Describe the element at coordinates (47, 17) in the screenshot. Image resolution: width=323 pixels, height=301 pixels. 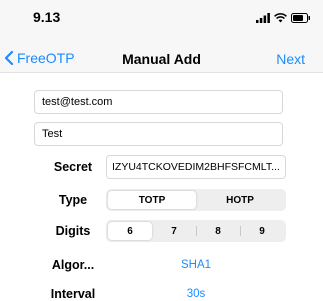
I see `status-time: 9.13` at that location.